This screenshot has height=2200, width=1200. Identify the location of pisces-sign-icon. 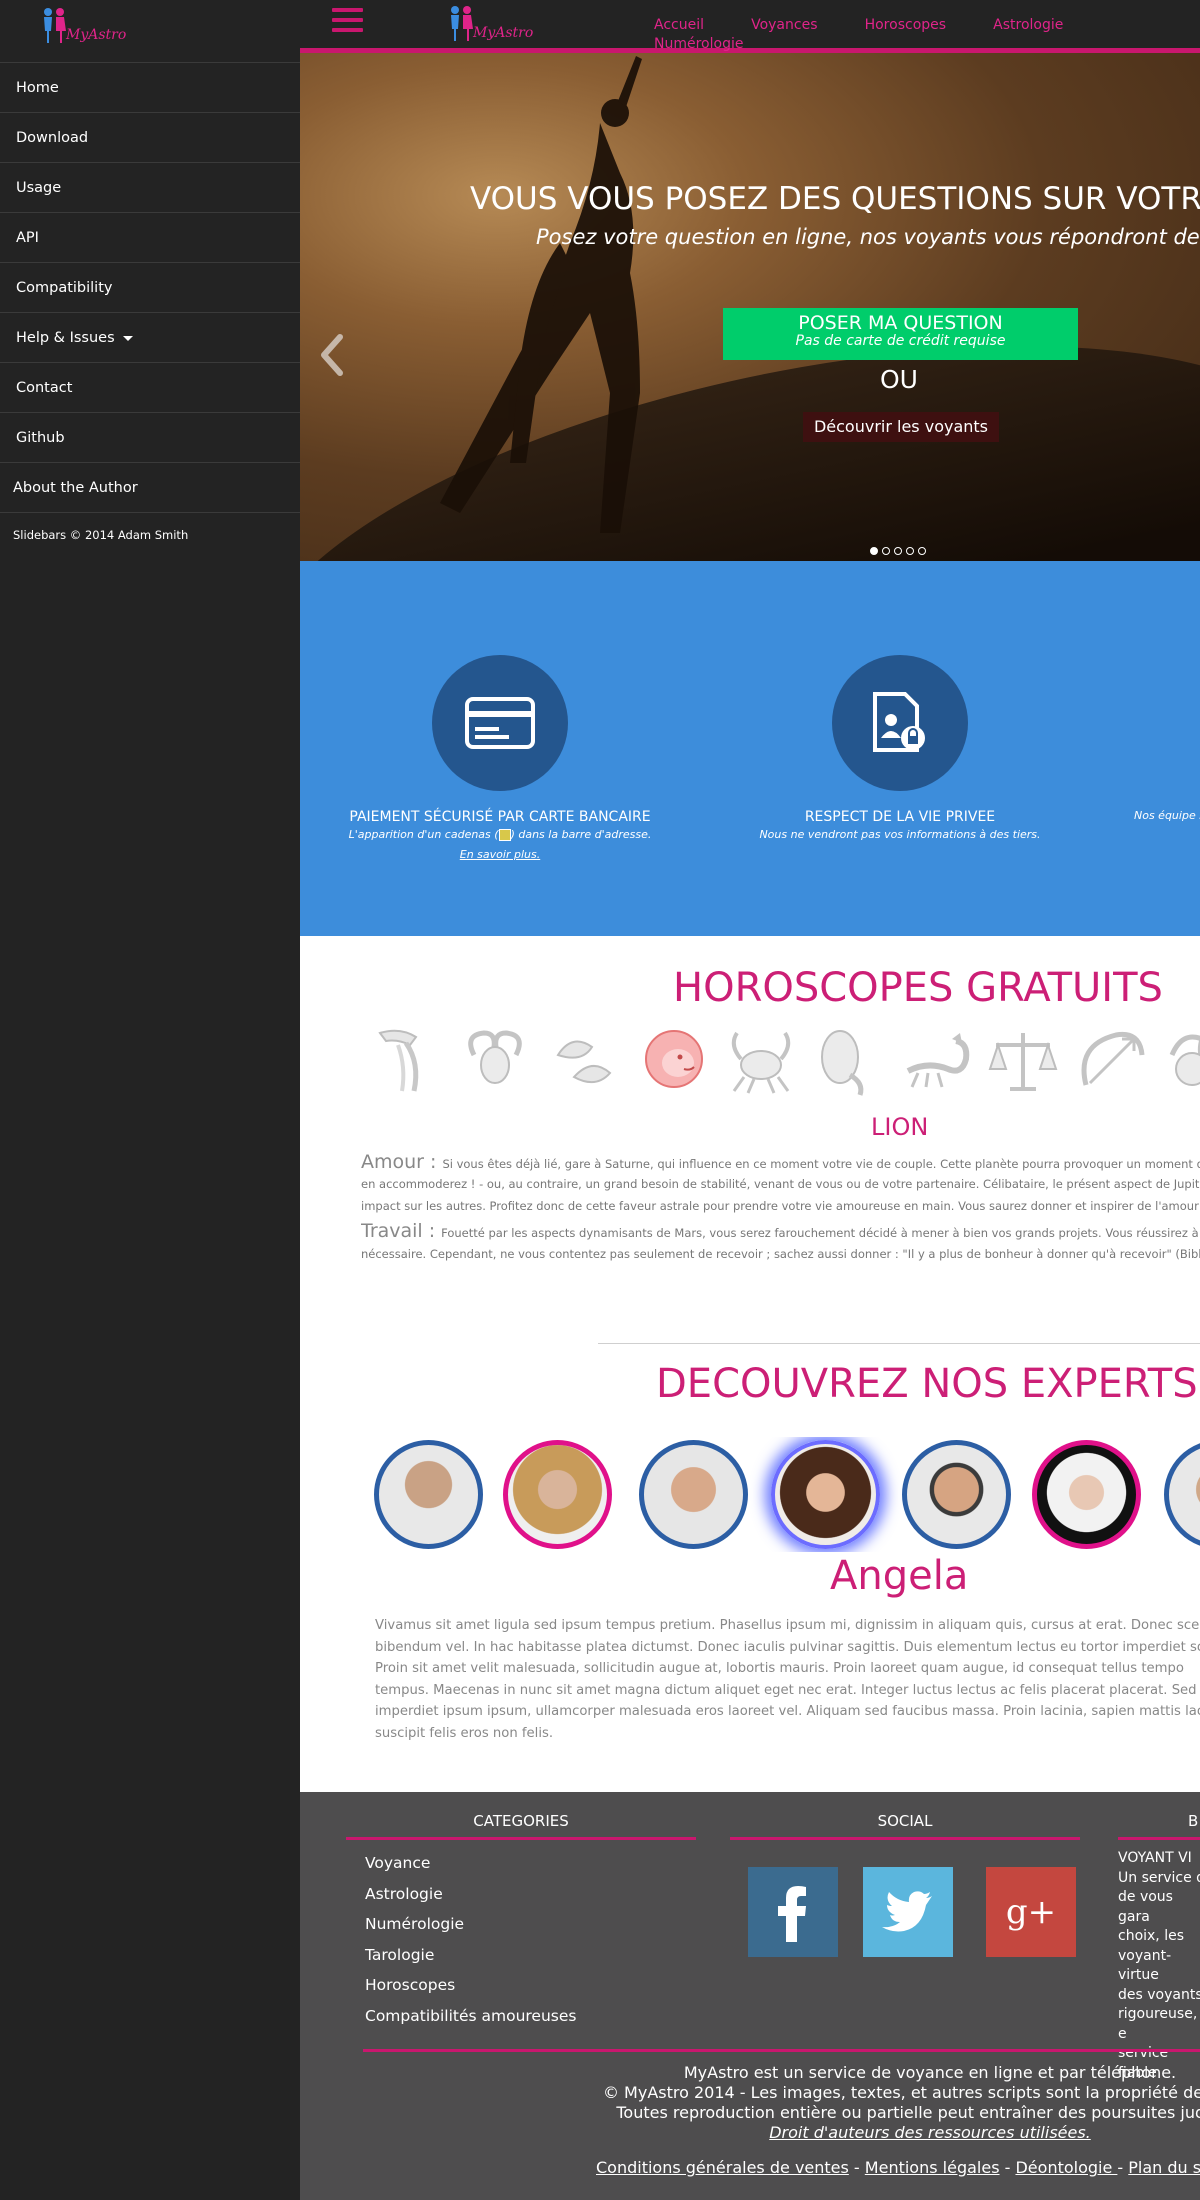
(583, 1061).